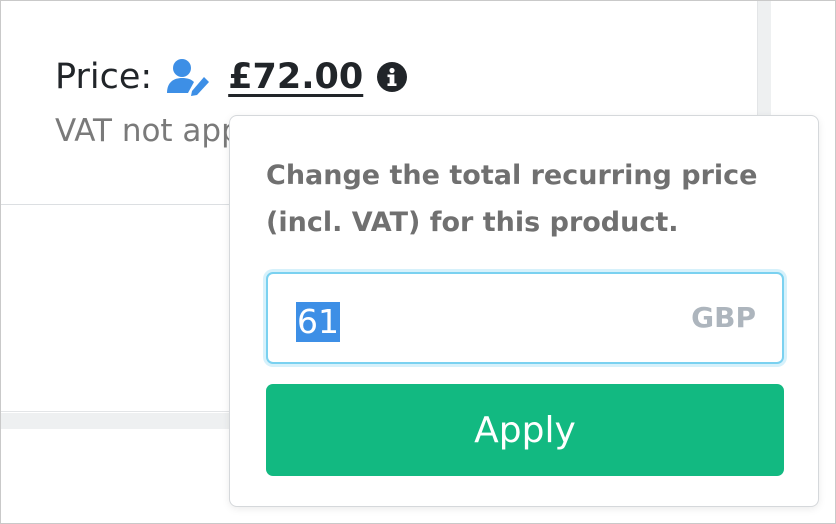 The height and width of the screenshot is (524, 836). I want to click on currency-suffix: GBP, so click(723, 317).